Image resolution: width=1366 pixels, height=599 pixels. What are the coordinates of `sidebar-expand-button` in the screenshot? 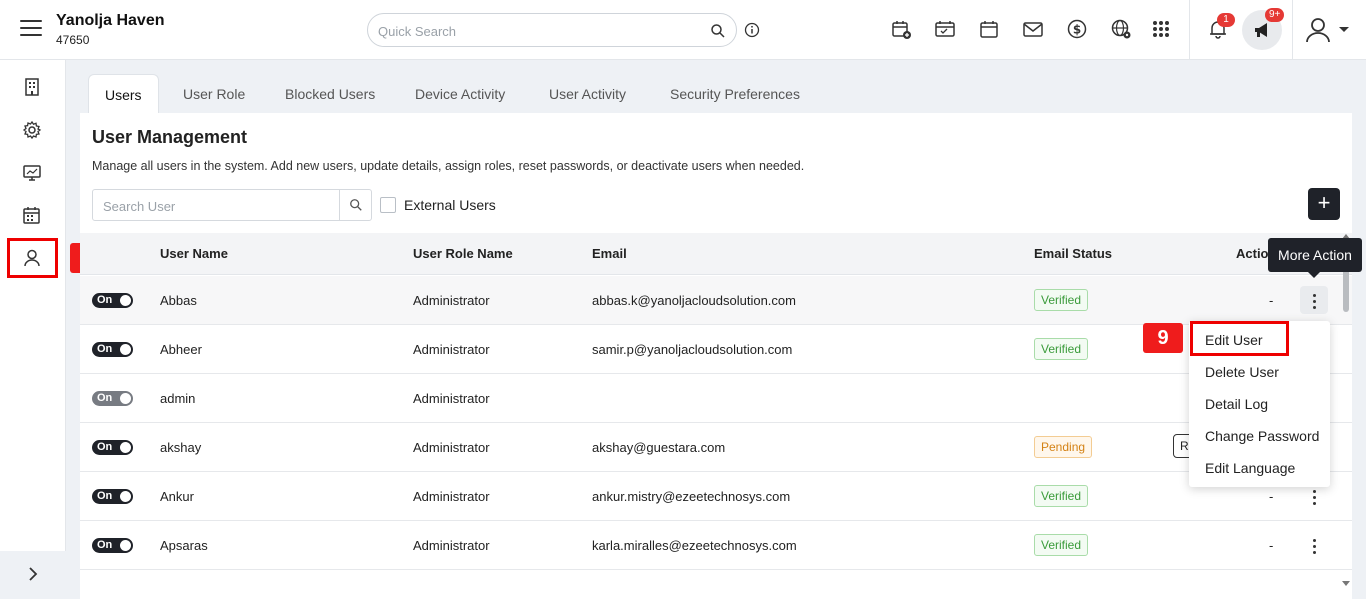 It's located at (33, 575).